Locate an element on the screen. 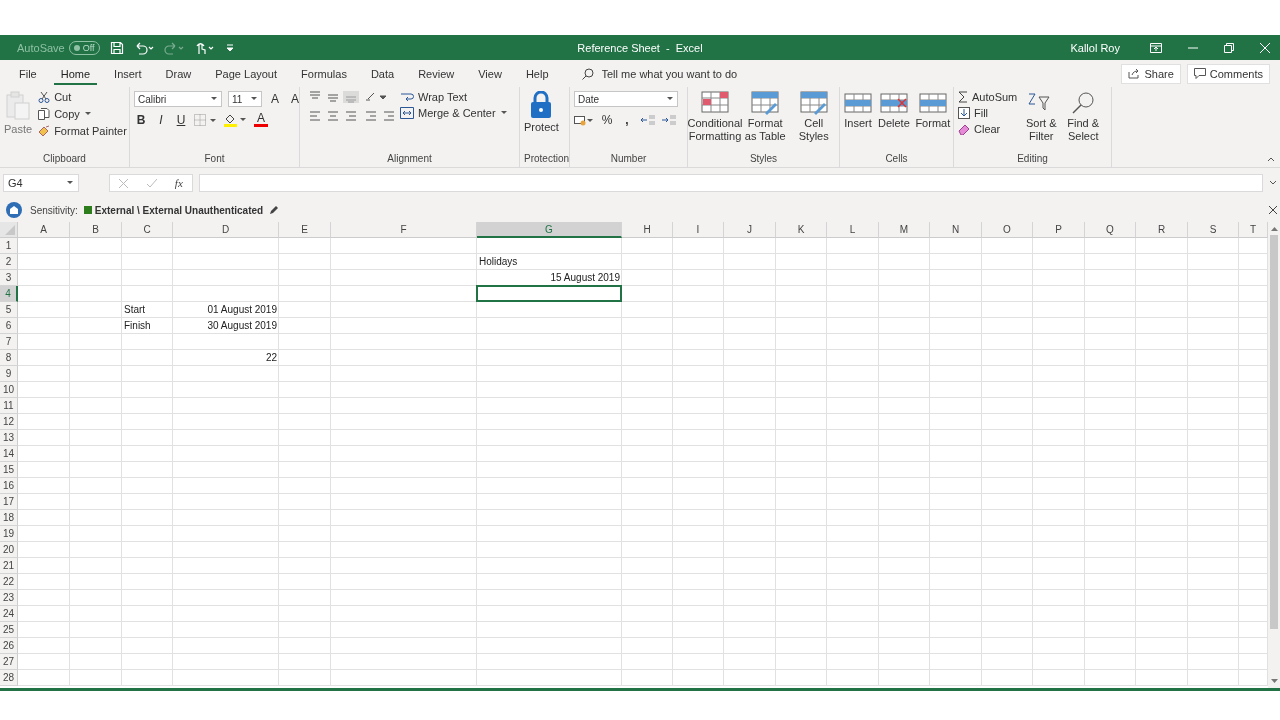 This screenshot has width=1280, height=720. merge-center-button: Merge & Center is located at coordinates (454, 113).